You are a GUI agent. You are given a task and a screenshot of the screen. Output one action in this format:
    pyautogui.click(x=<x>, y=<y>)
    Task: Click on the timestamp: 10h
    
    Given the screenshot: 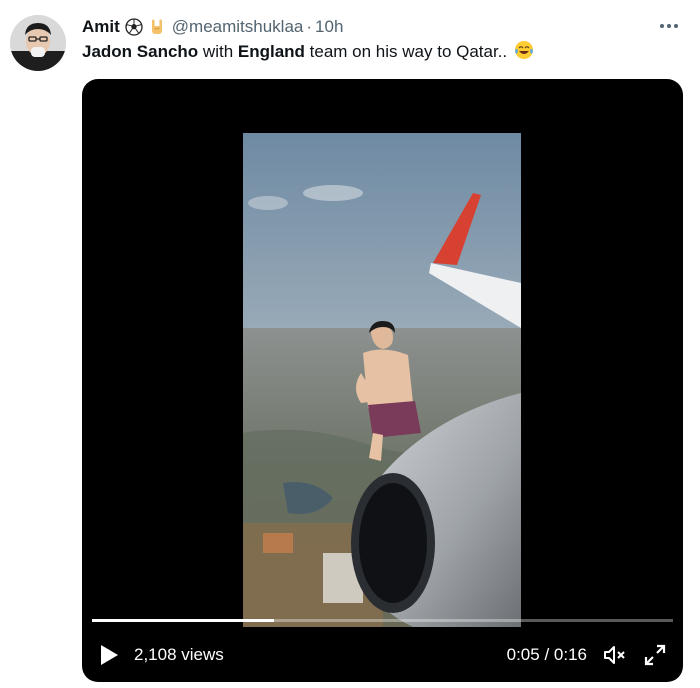 What is the action you would take?
    pyautogui.click(x=329, y=27)
    